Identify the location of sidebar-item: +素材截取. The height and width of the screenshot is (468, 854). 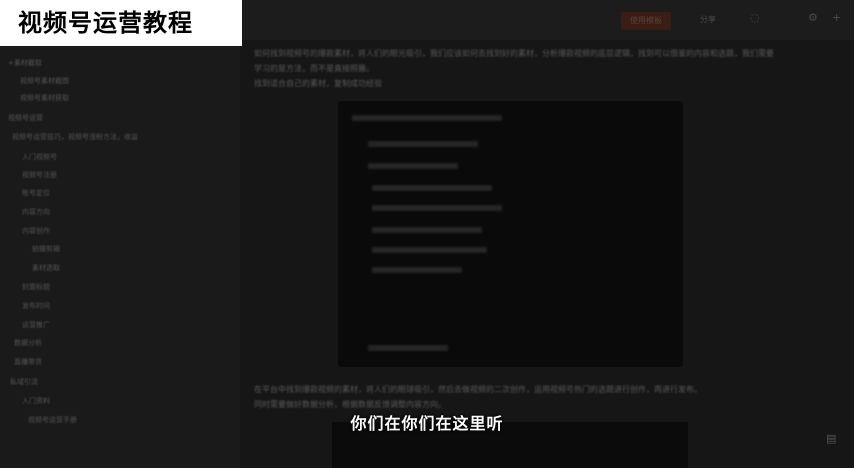
(25, 63).